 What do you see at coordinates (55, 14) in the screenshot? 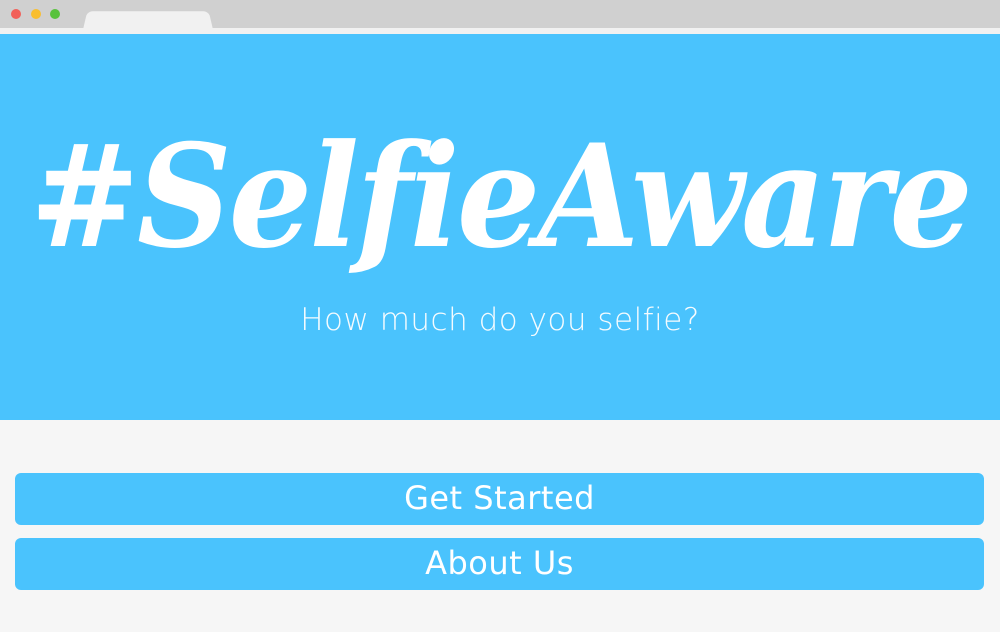
I see `zoom-window-button` at bounding box center [55, 14].